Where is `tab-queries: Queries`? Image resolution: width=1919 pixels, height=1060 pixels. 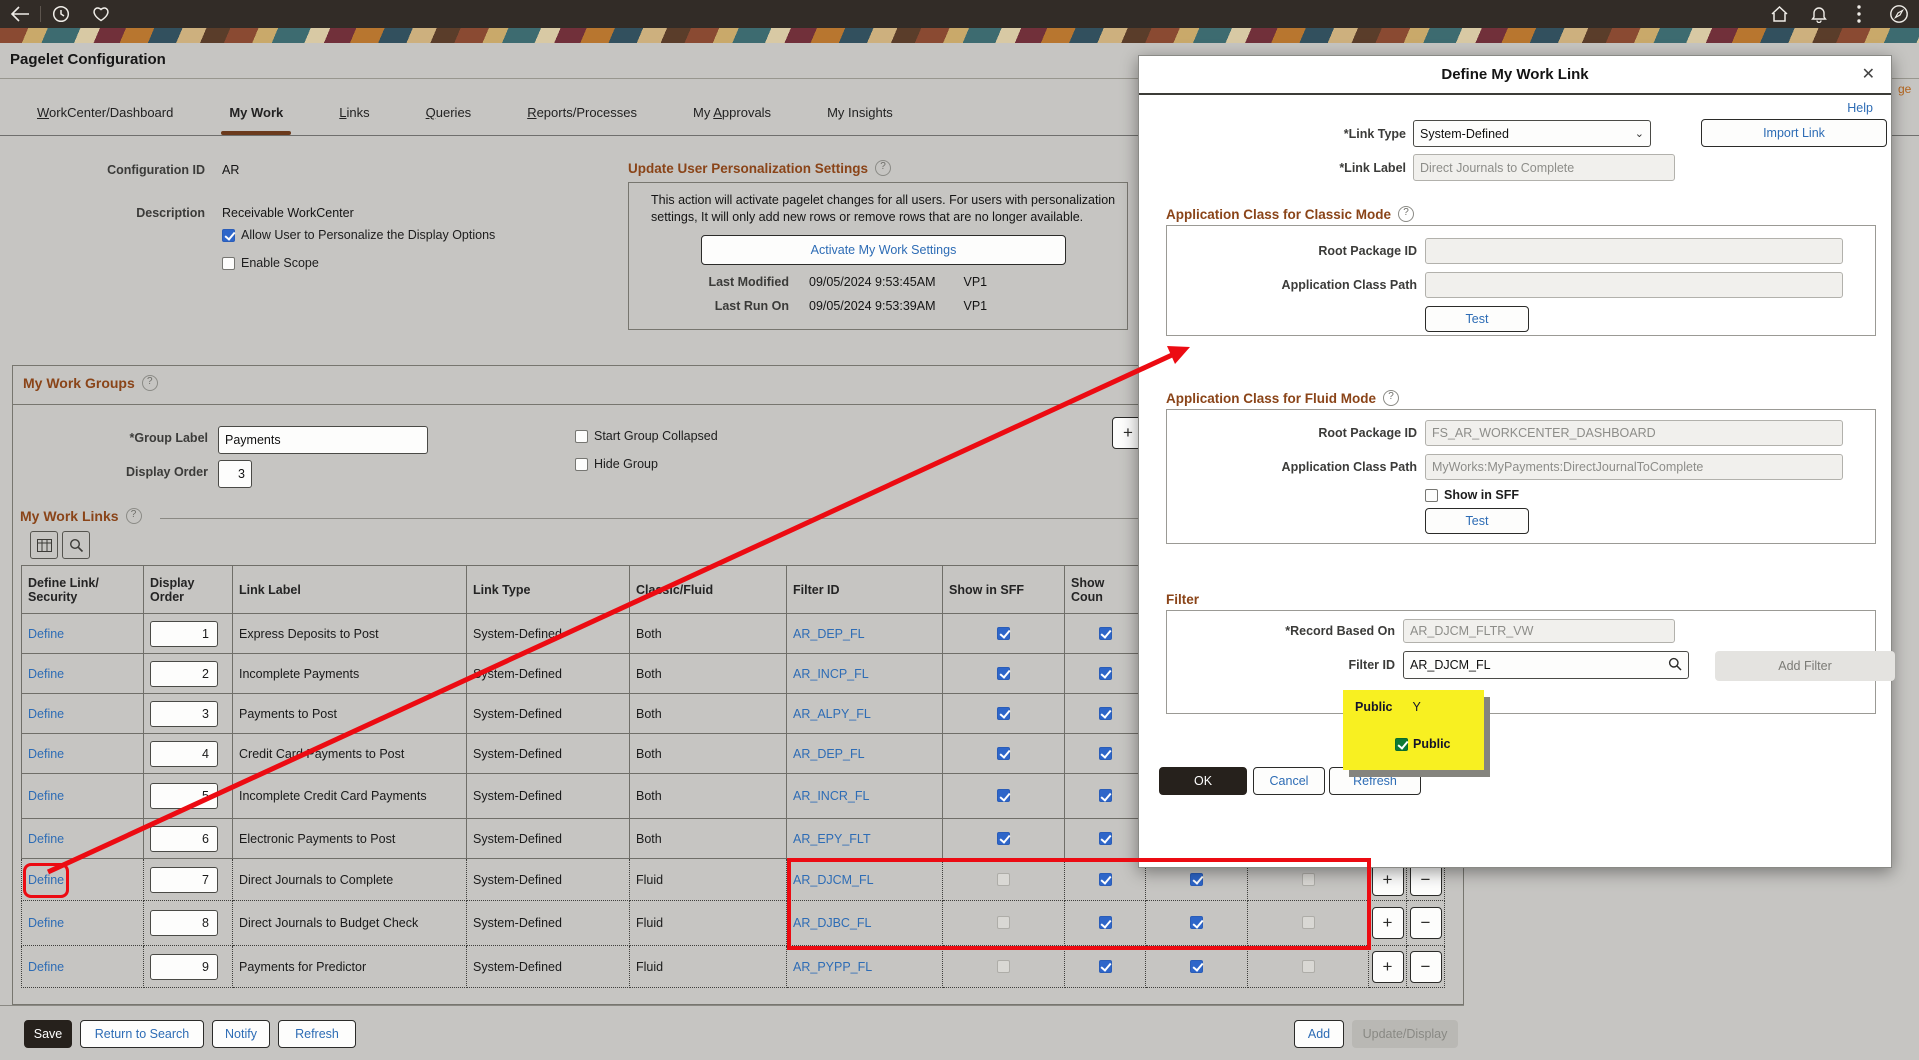
tab-queries: Queries is located at coordinates (449, 120).